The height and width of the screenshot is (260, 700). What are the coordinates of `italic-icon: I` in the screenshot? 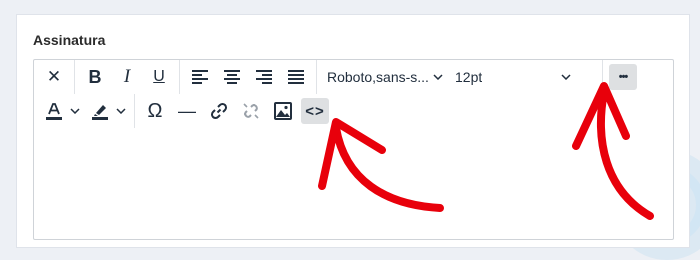 It's located at (127, 76).